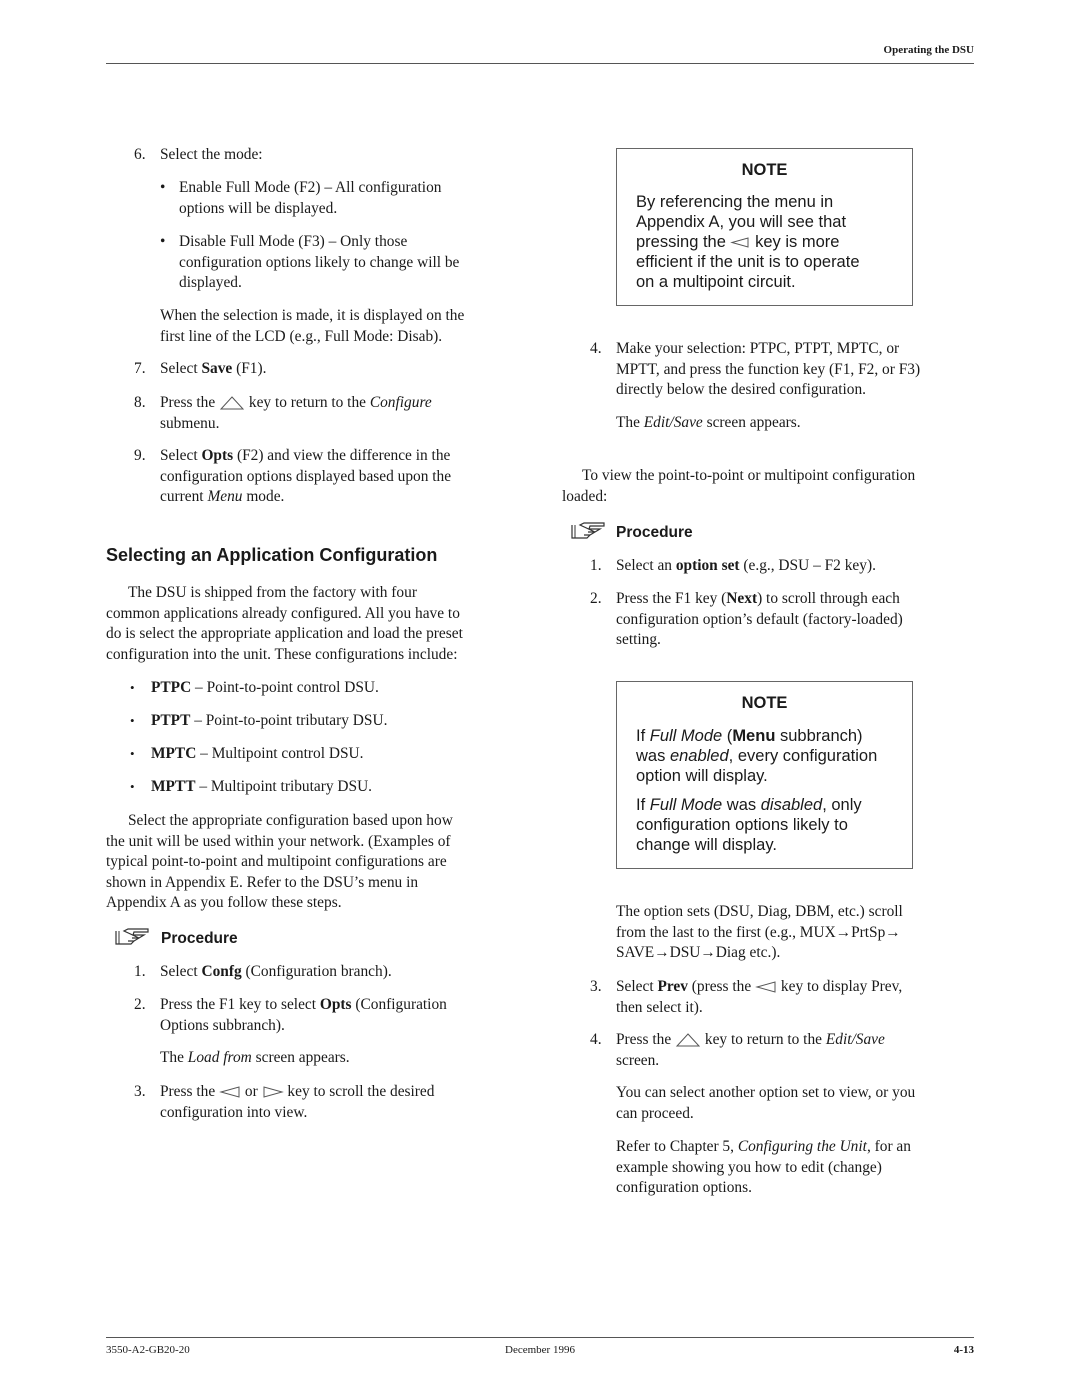  Describe the element at coordinates (702, 776) in the screenshot. I see `text-line: option will display.` at that location.